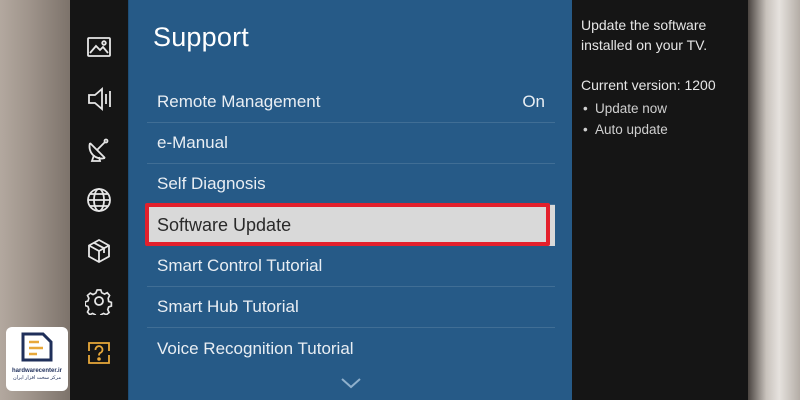 This screenshot has width=800, height=400. What do you see at coordinates (351, 307) in the screenshot?
I see `menu-item-smart-hub-tutorial: Smart Hub Tutorial` at bounding box center [351, 307].